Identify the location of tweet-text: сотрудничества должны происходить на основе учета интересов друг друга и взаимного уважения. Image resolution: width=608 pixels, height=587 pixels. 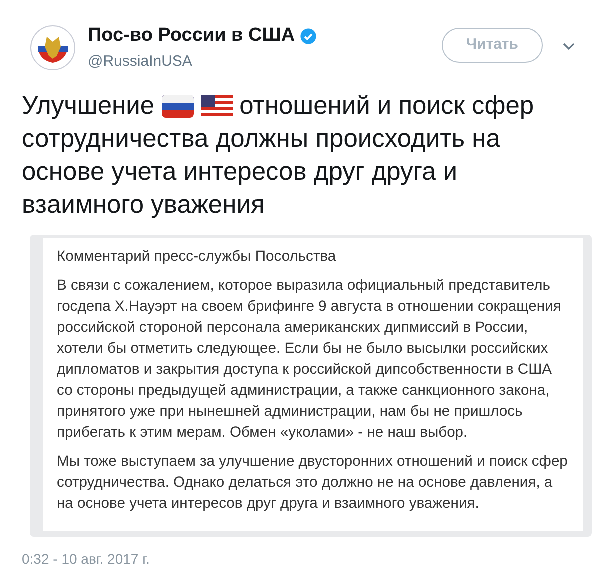
(262, 172).